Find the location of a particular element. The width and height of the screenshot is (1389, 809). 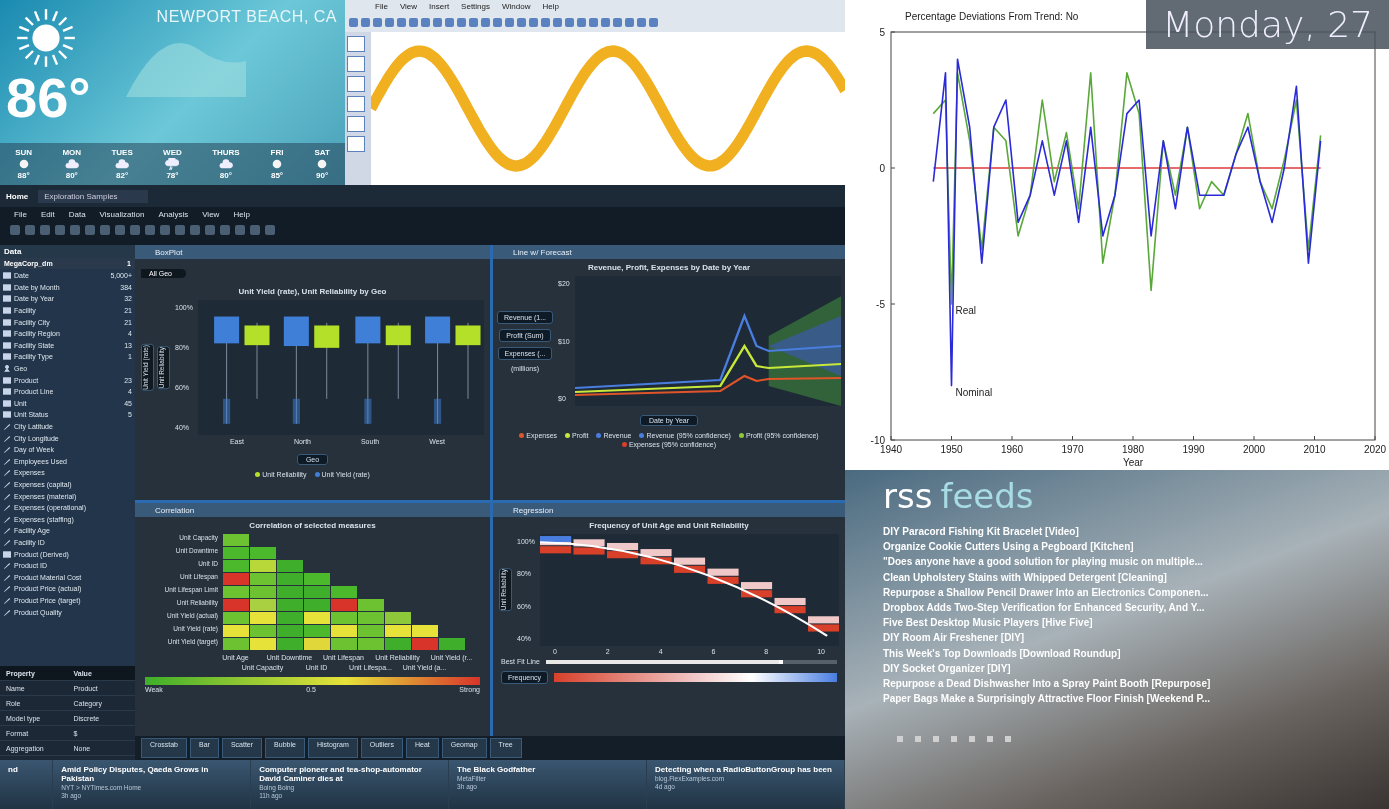

chart-title: Frequency of Unit Age and Unit Reliability is located at coordinates (669, 526).